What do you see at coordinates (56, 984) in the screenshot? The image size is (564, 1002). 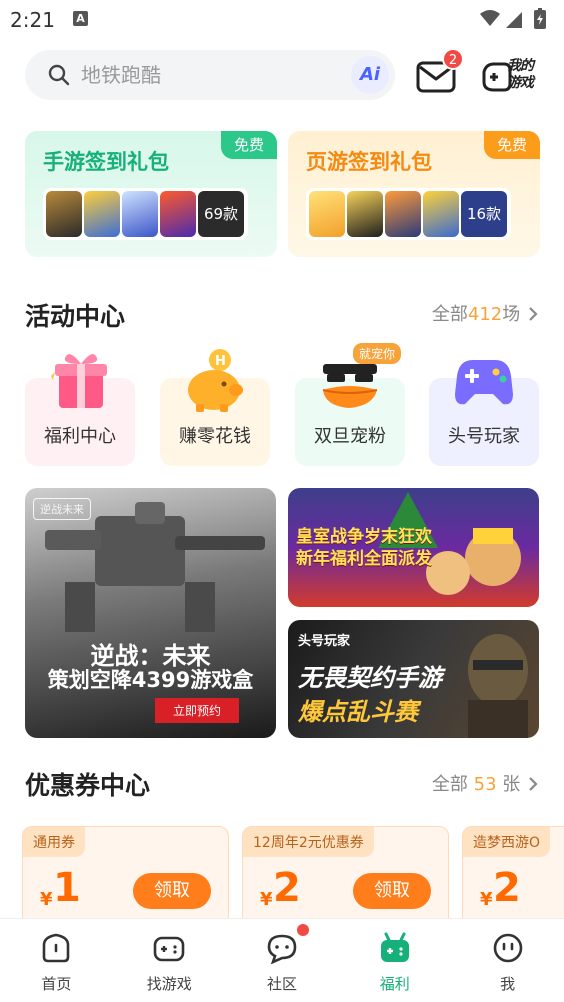 I see `nav-label: 首页` at bounding box center [56, 984].